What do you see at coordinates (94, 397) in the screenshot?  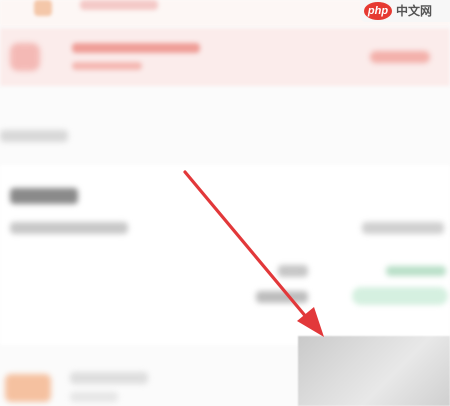 I see `list-item-subtitle` at bounding box center [94, 397].